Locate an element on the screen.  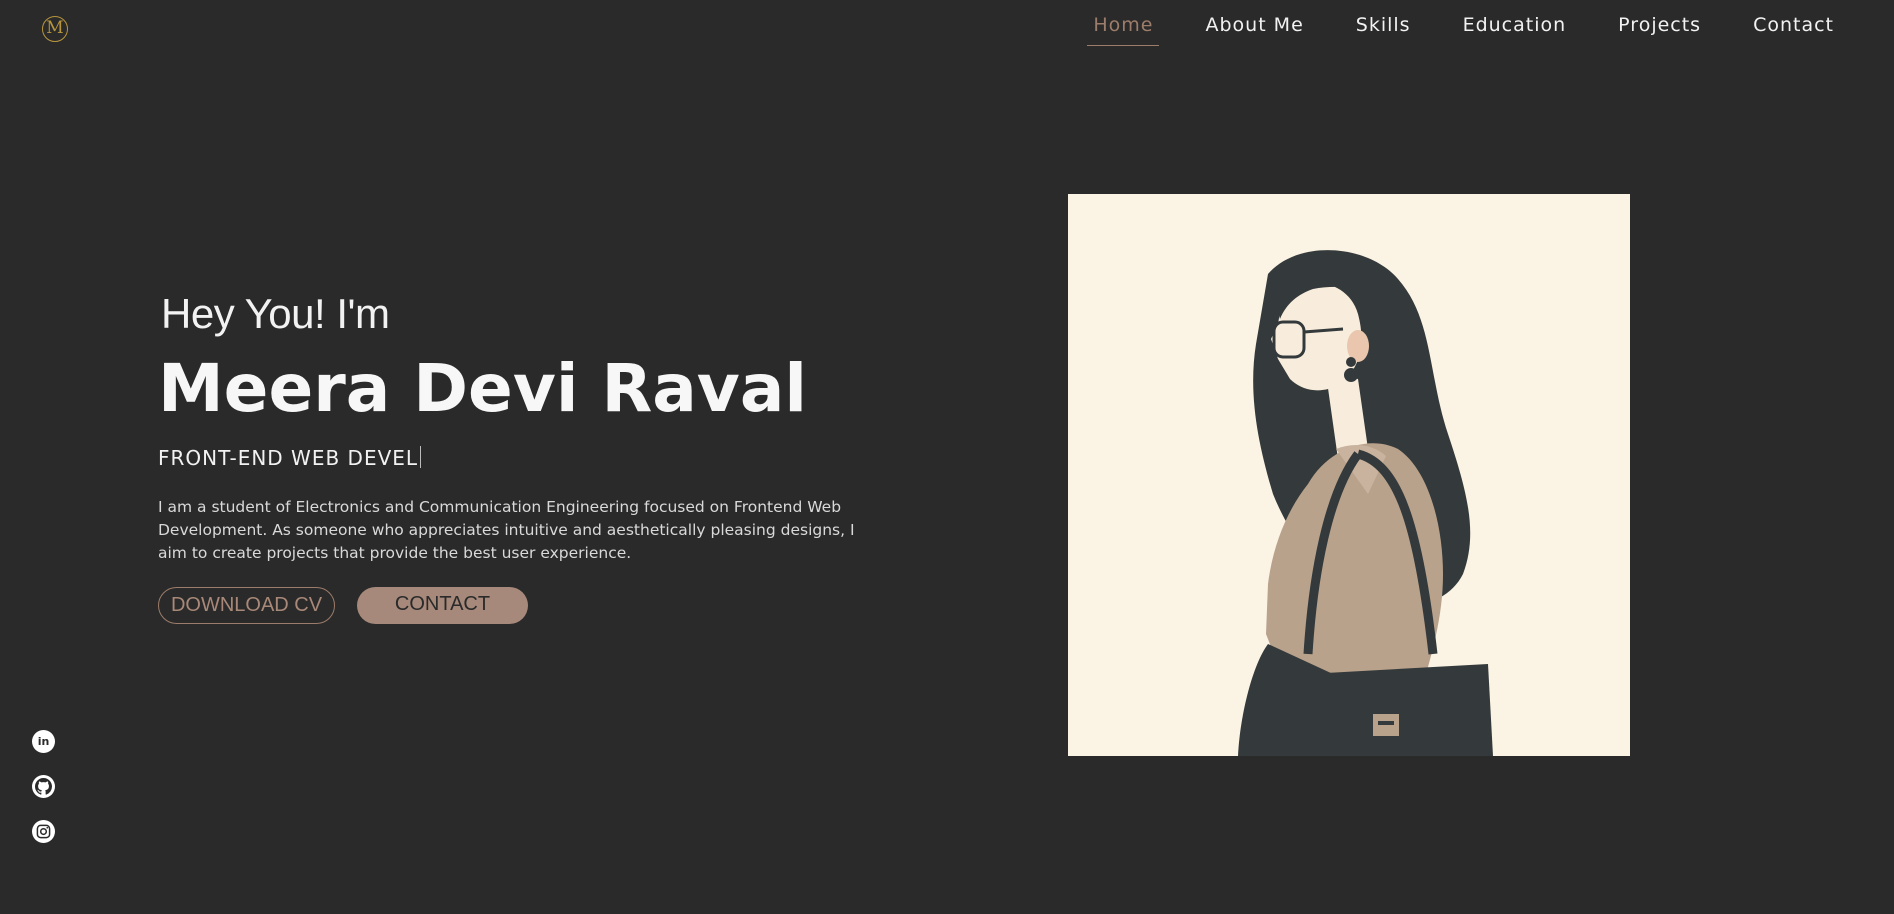
hero-name: Meera Devi Raval is located at coordinates (482, 388).